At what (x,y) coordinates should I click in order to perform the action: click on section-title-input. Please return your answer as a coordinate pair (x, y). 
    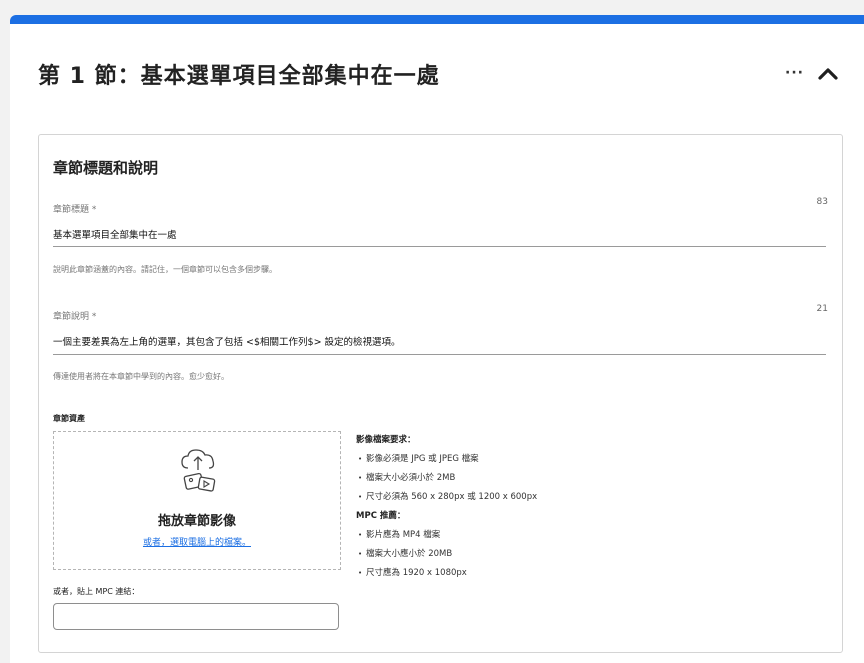
    Looking at the image, I should click on (433, 233).